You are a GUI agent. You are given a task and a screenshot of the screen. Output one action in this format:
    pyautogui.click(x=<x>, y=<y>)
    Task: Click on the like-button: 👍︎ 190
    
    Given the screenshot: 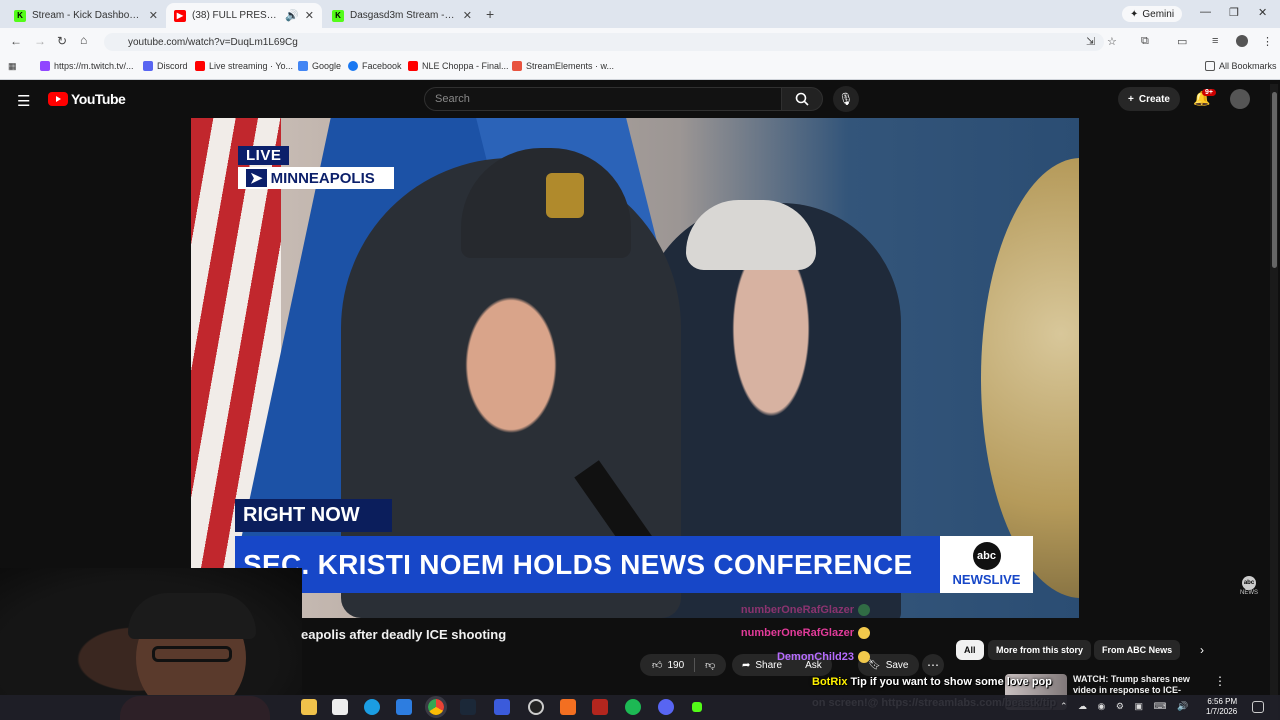 What is the action you would take?
    pyautogui.click(x=668, y=665)
    